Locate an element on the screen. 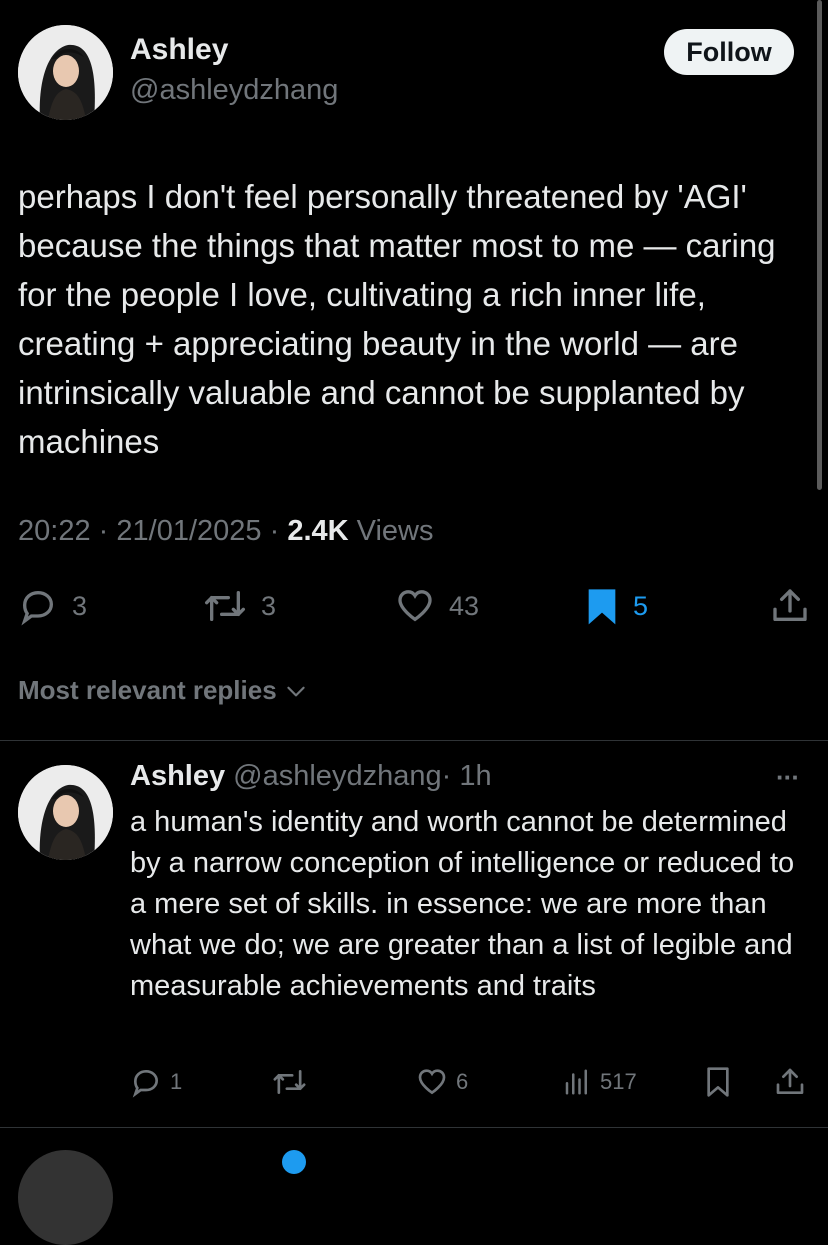  next-reply-avatar is located at coordinates (65, 1197).